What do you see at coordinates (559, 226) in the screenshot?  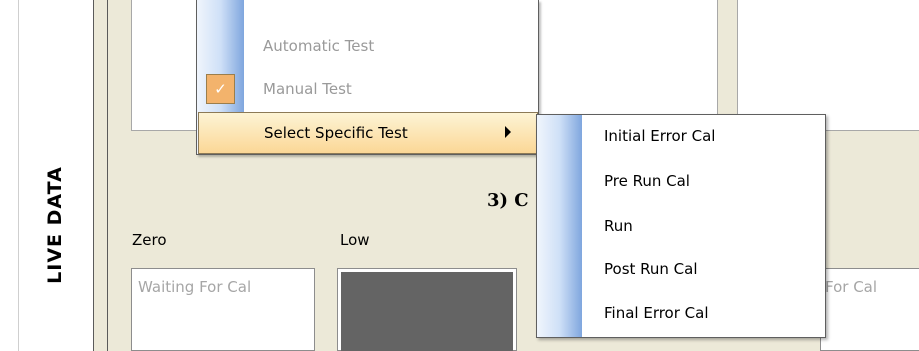 I see `submenu-gutter` at bounding box center [559, 226].